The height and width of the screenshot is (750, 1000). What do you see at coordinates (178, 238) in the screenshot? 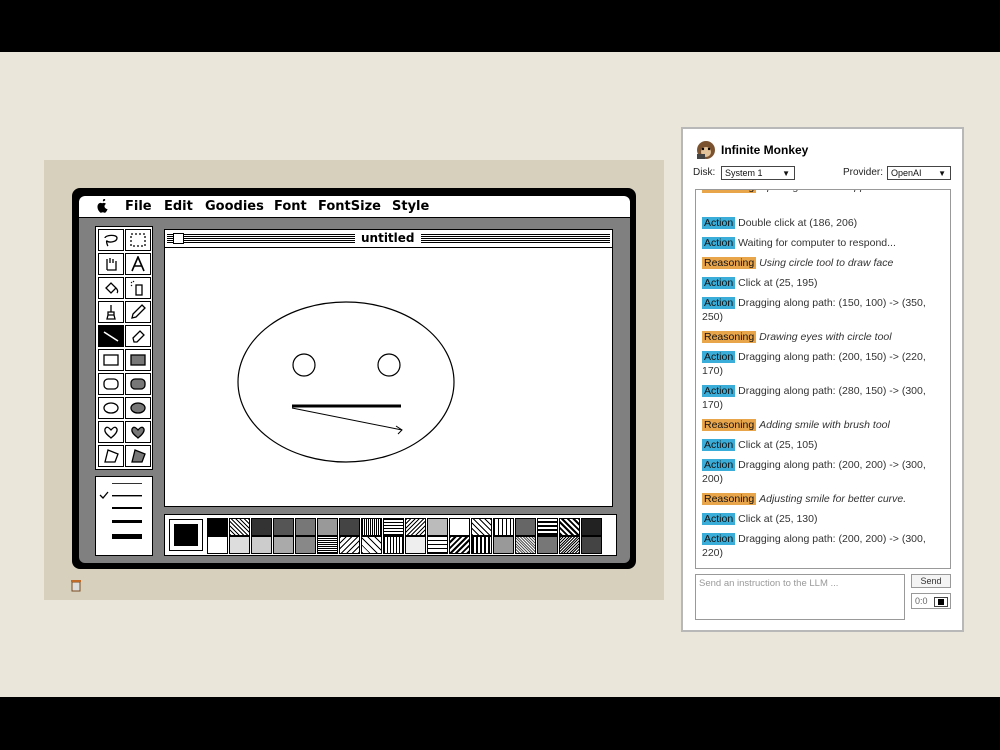
I see `close-box-icon` at bounding box center [178, 238].